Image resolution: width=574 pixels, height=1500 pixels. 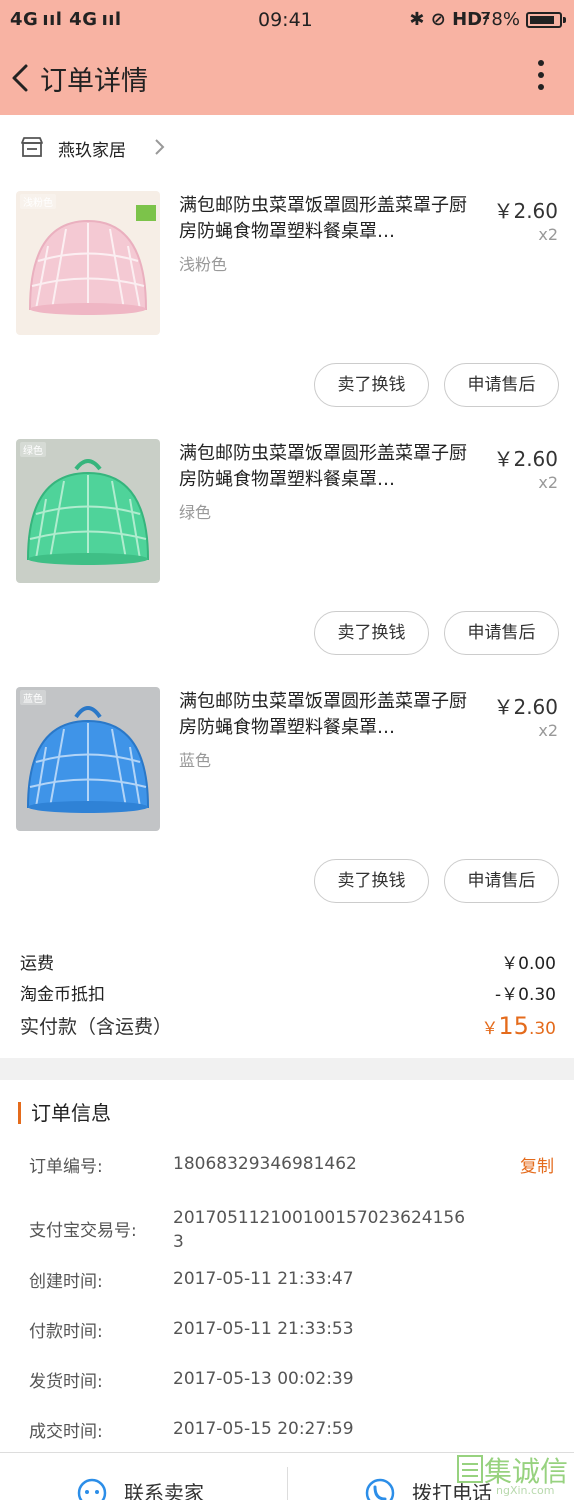 What do you see at coordinates (32, 147) in the screenshot?
I see `store-icon` at bounding box center [32, 147].